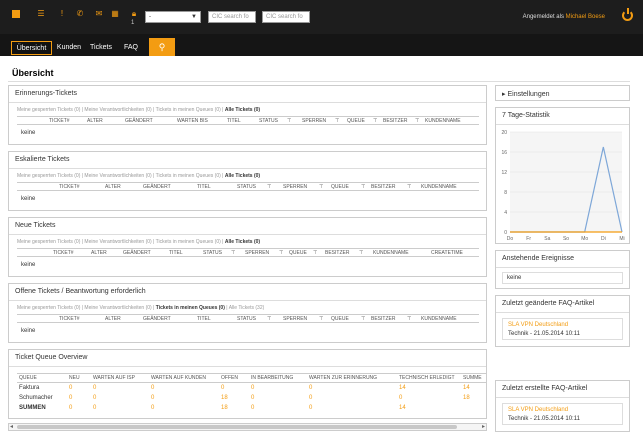 The height and width of the screenshot is (438, 643). I want to click on table-cell, so click(474, 408).